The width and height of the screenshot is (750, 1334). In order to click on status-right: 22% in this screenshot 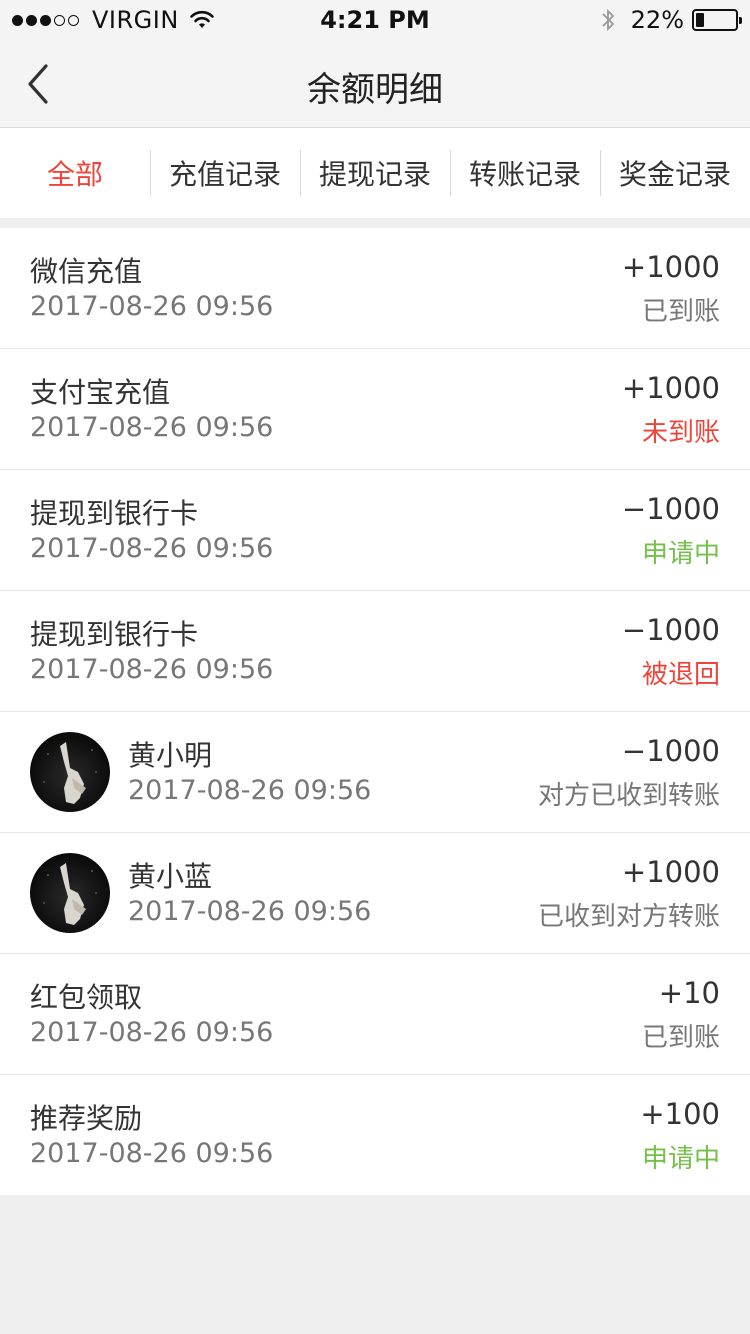, I will do `click(671, 20)`.